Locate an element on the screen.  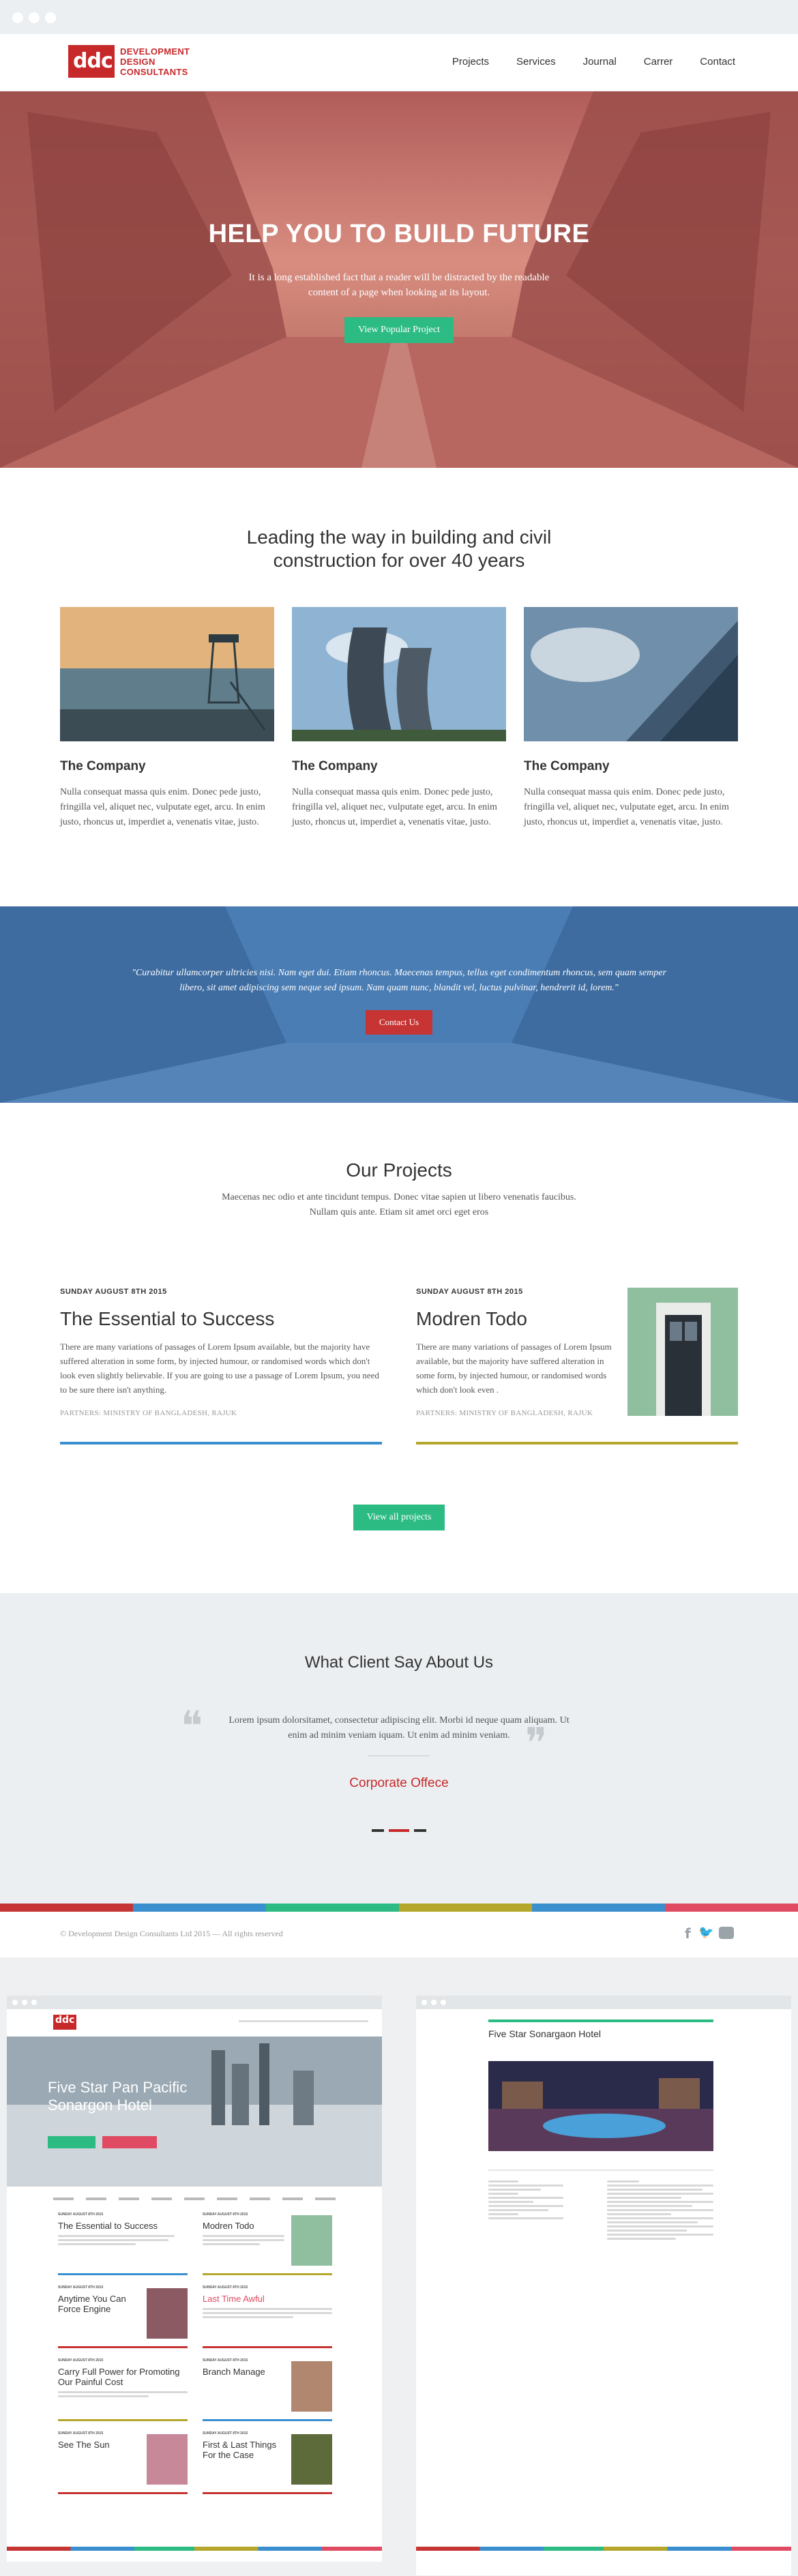
preview-chrome is located at coordinates (195, 2002).